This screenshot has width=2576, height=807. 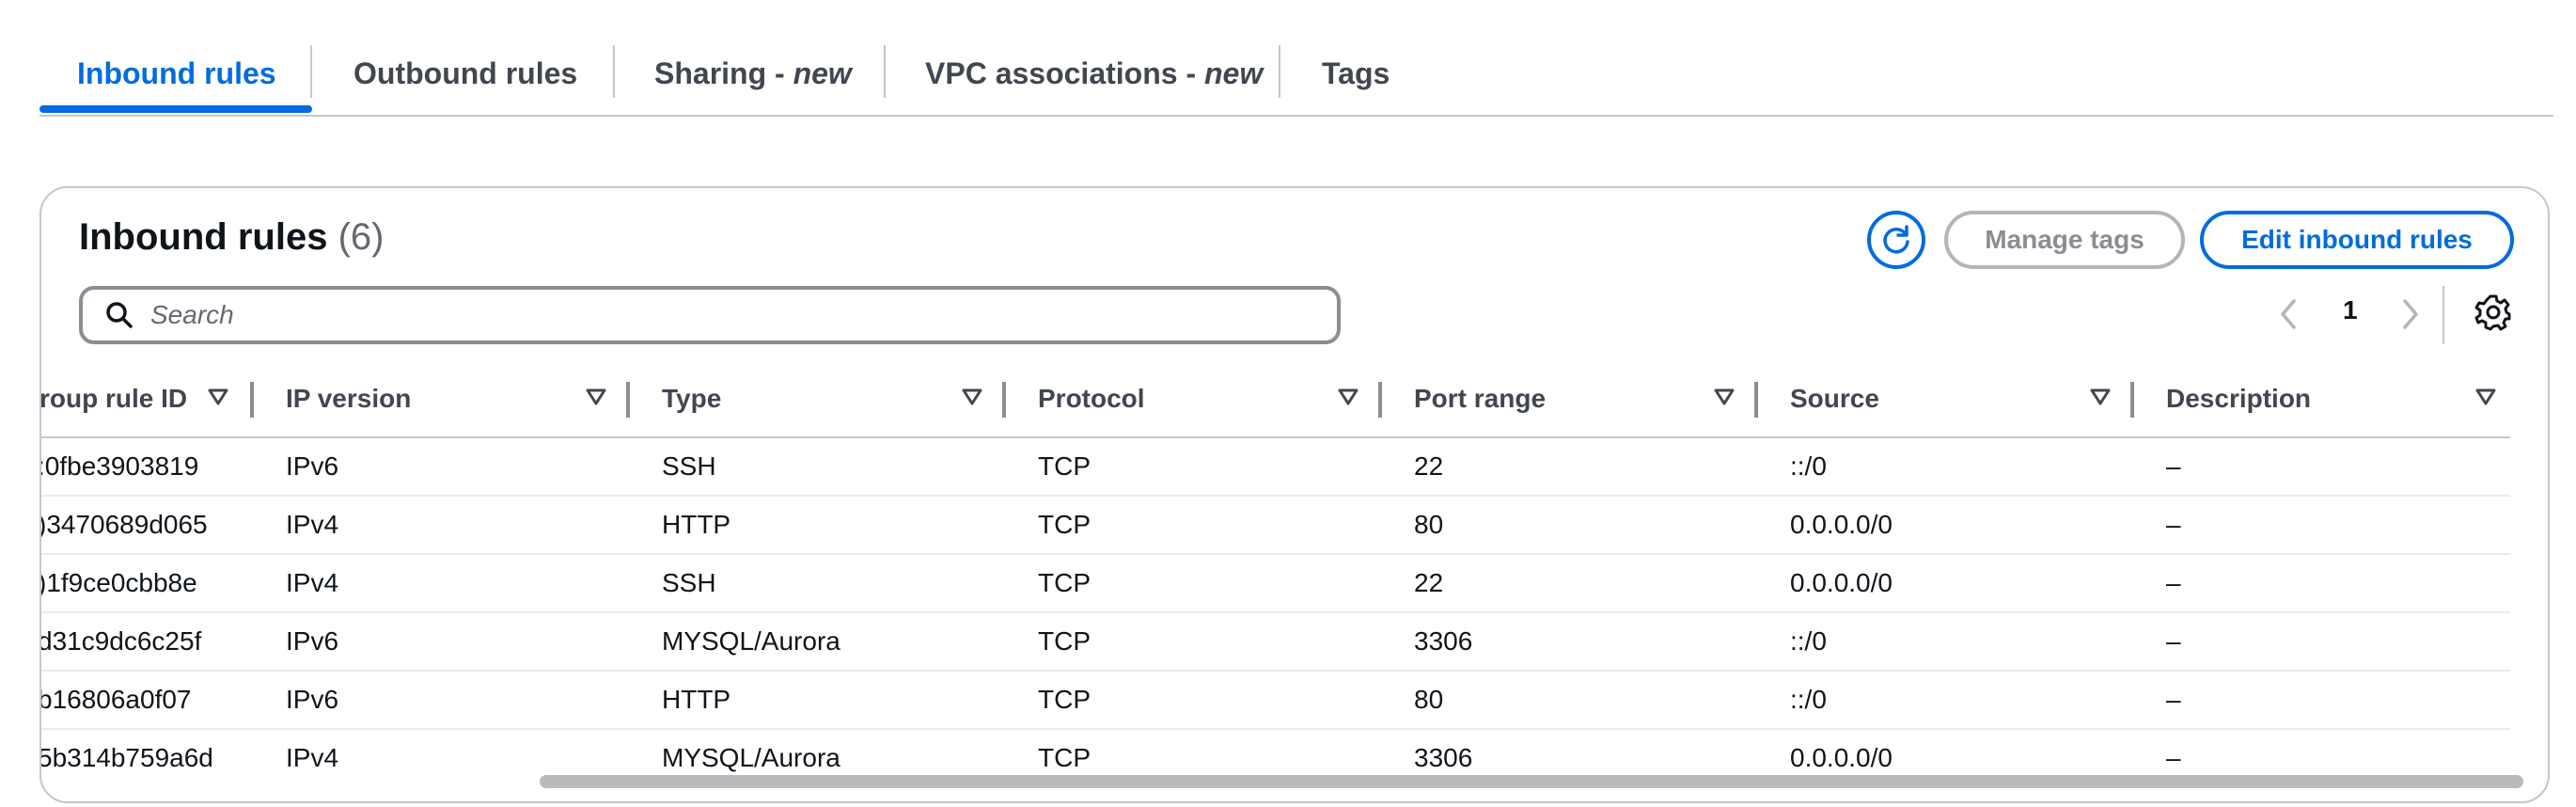 I want to click on panel-title: Inbound rules (6), so click(x=232, y=237).